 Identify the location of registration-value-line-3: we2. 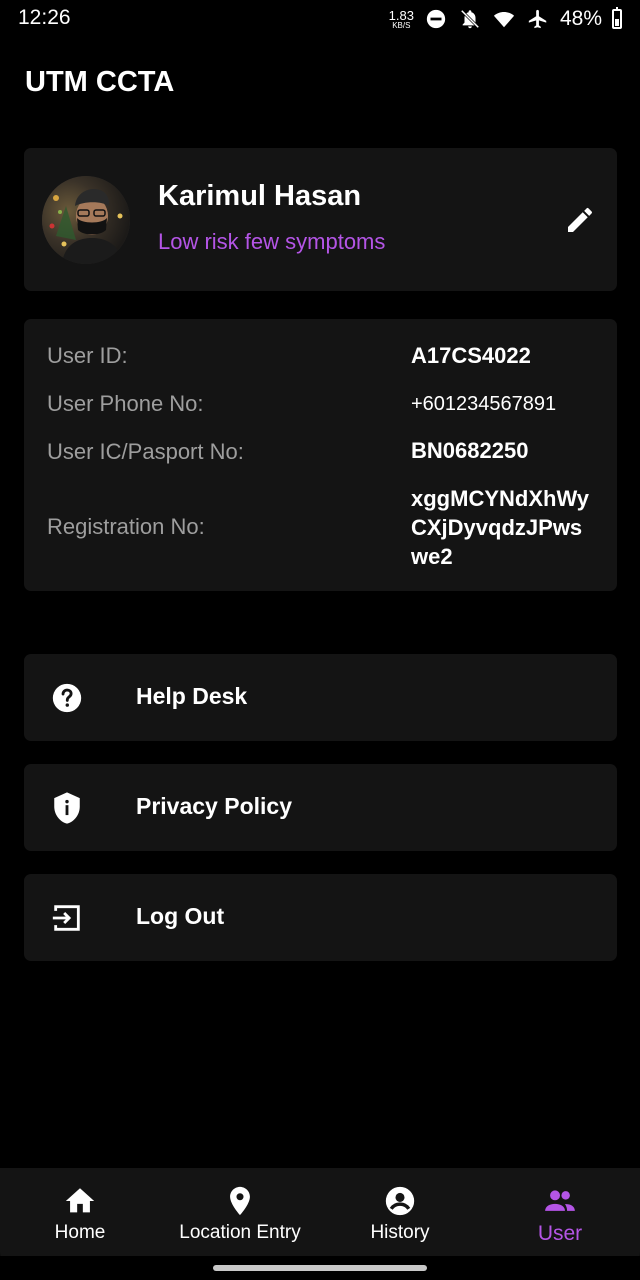
(432, 556).